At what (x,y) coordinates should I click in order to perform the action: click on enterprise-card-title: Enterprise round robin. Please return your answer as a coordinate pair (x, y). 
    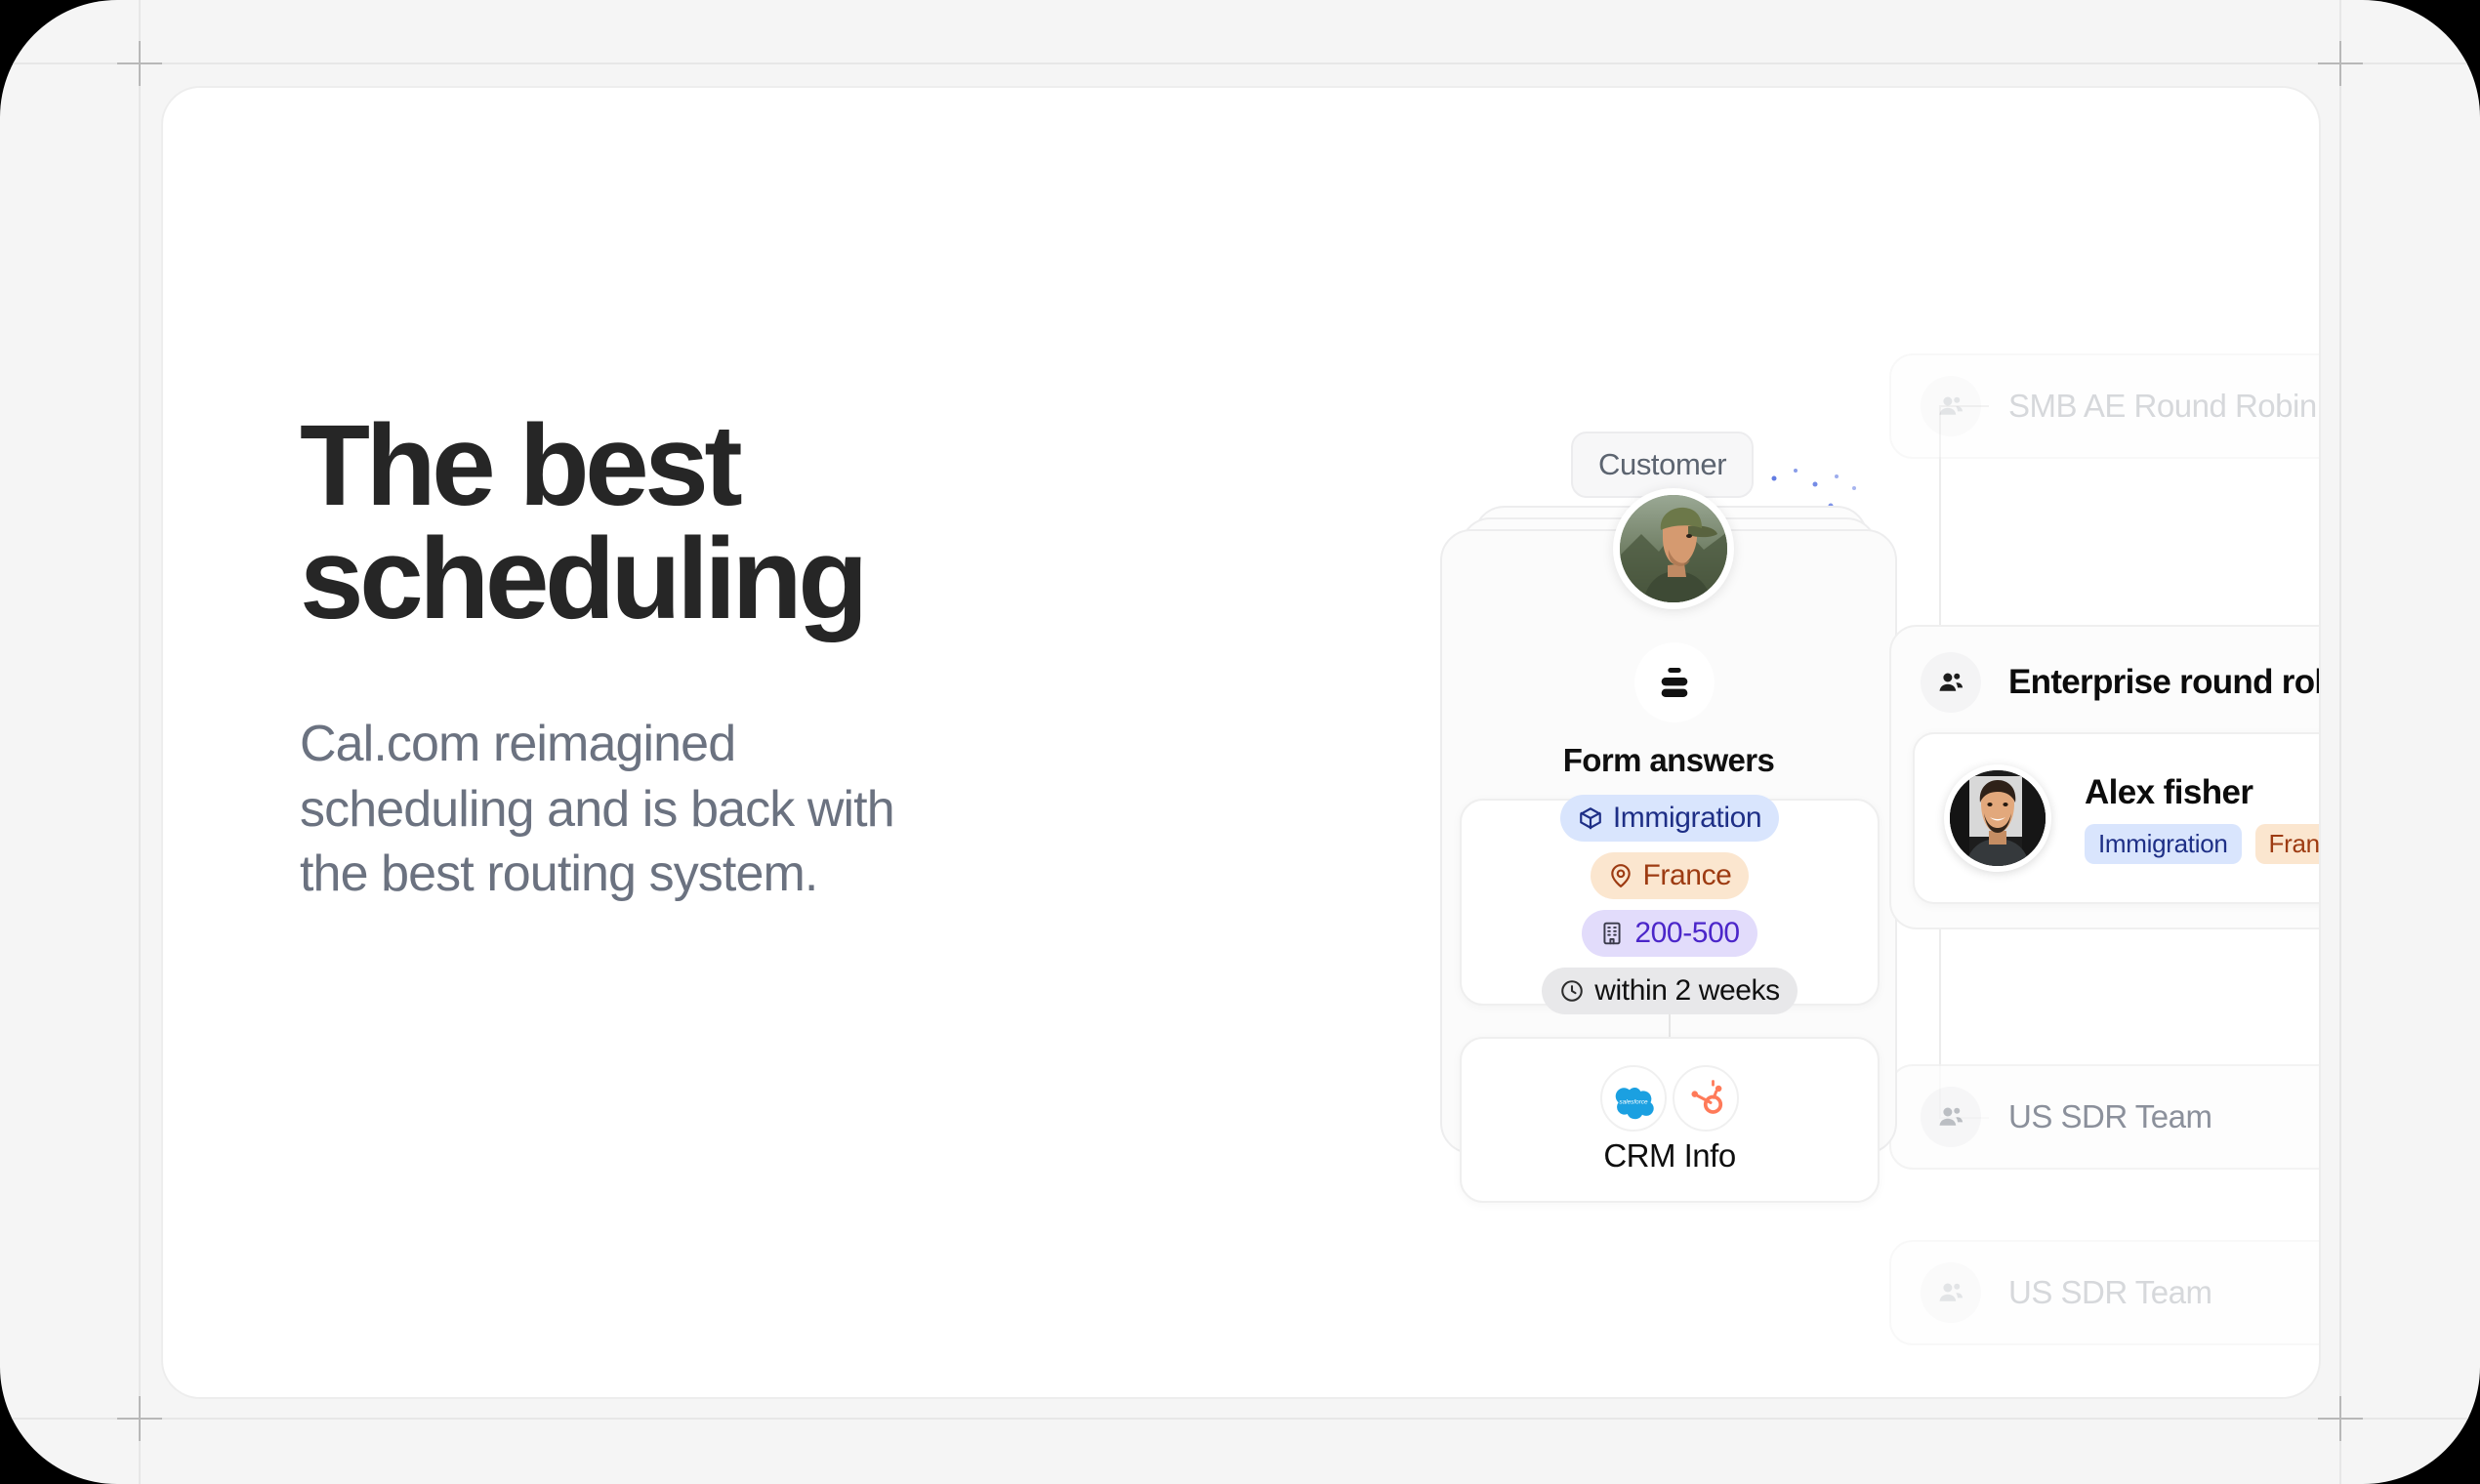
    Looking at the image, I should click on (2163, 682).